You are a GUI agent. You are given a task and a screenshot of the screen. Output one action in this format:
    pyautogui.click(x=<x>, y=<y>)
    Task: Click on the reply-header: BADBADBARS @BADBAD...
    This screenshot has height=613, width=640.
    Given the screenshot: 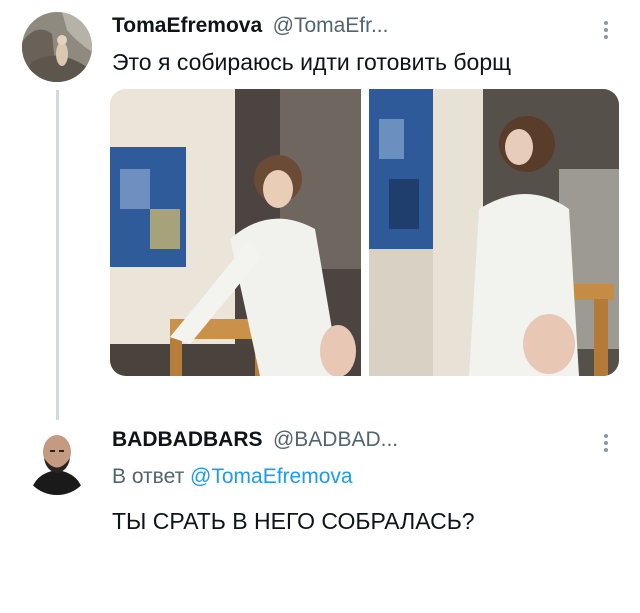 What is the action you would take?
    pyautogui.click(x=255, y=440)
    